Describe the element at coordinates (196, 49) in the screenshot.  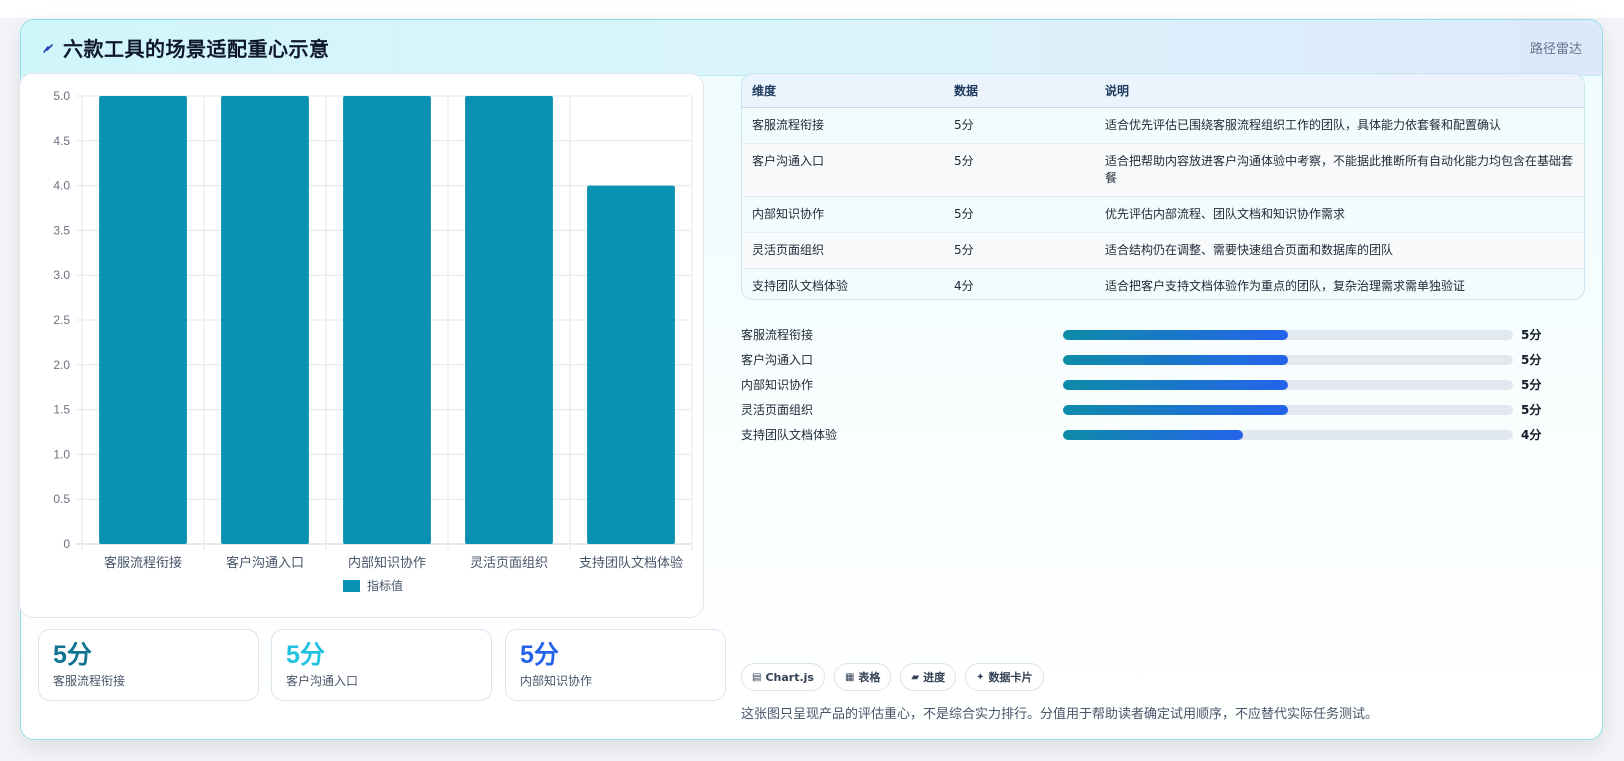
I see `page-title: 六款工具的场景适配重心示意` at that location.